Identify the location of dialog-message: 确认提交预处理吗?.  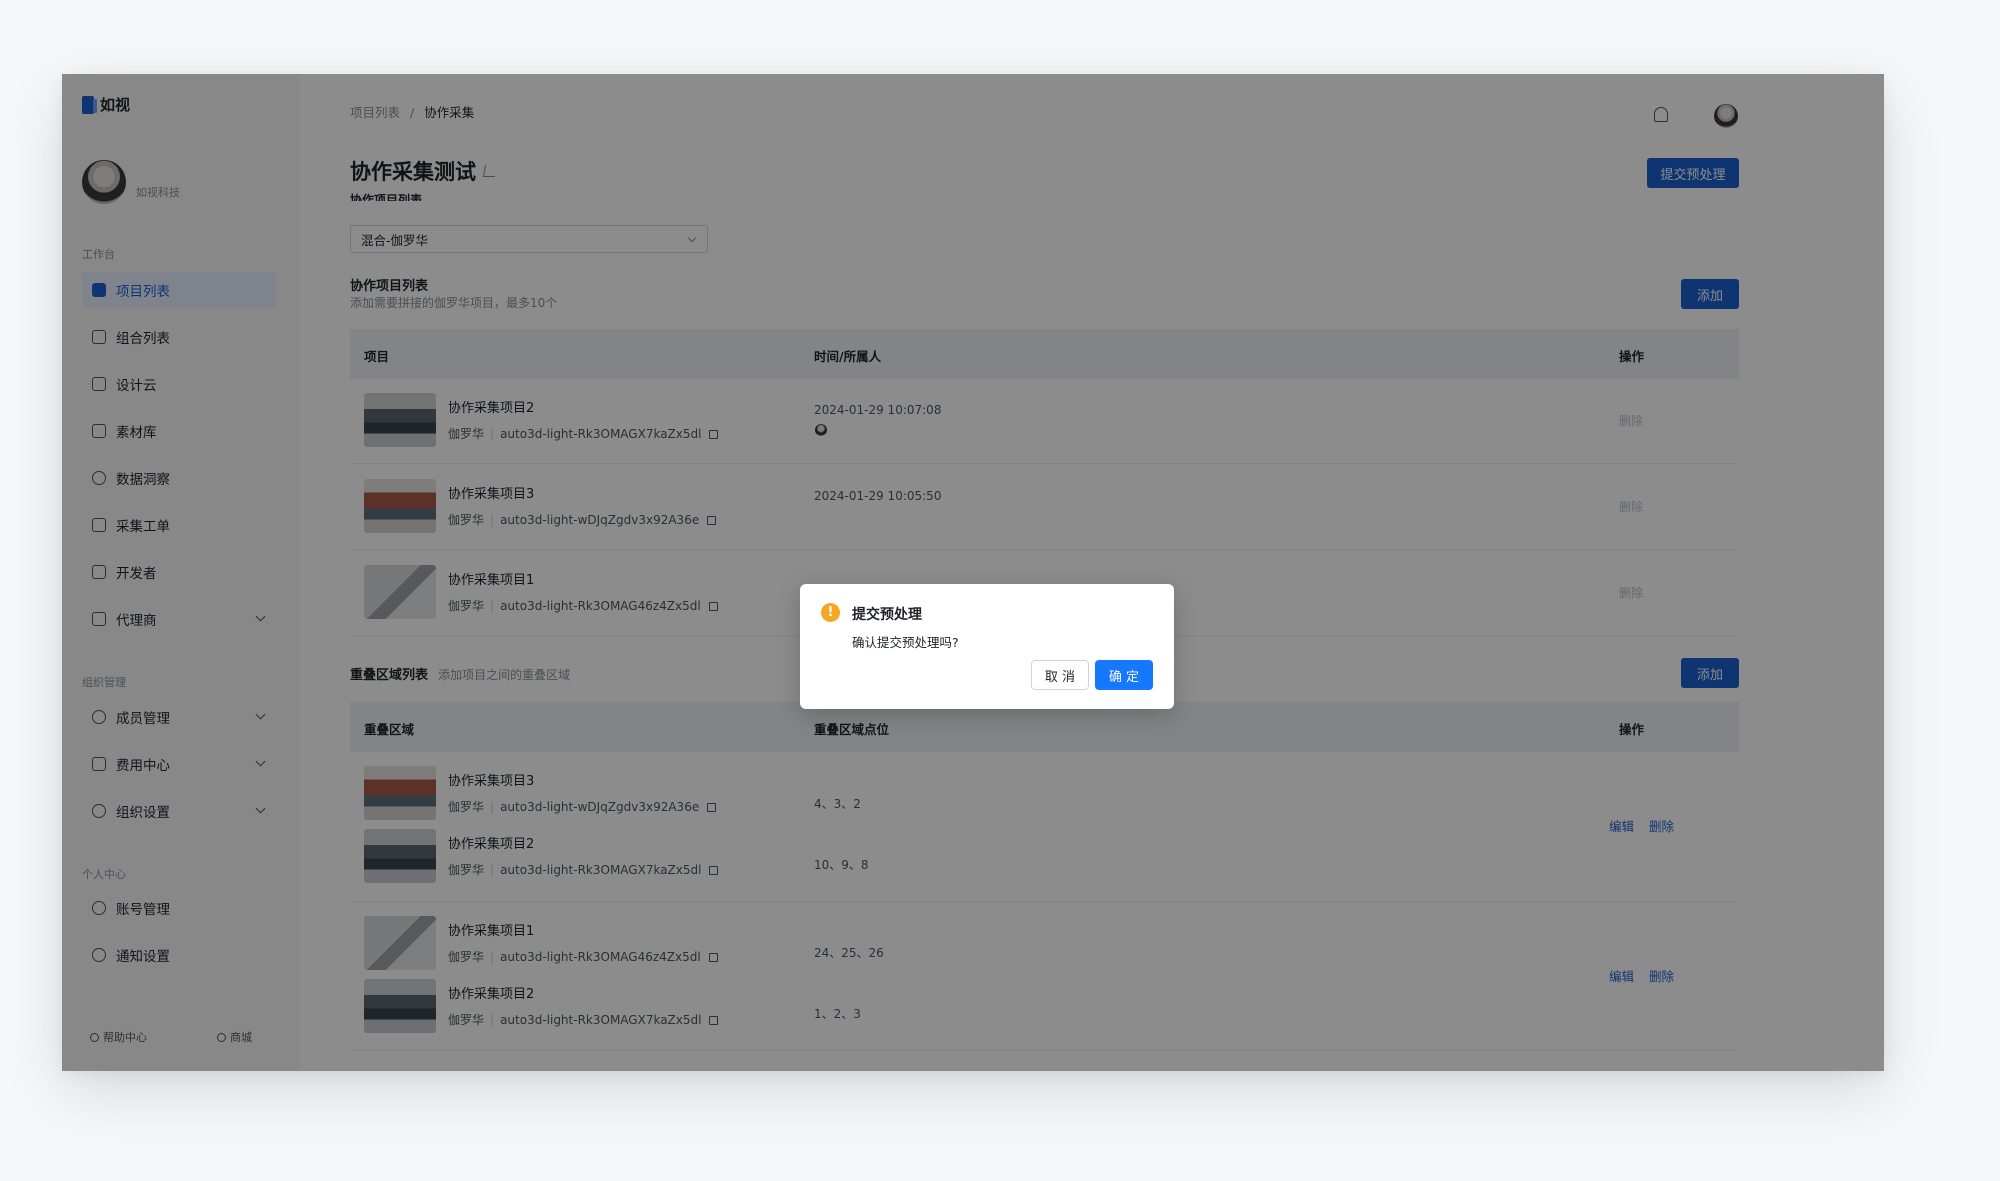
(905, 642).